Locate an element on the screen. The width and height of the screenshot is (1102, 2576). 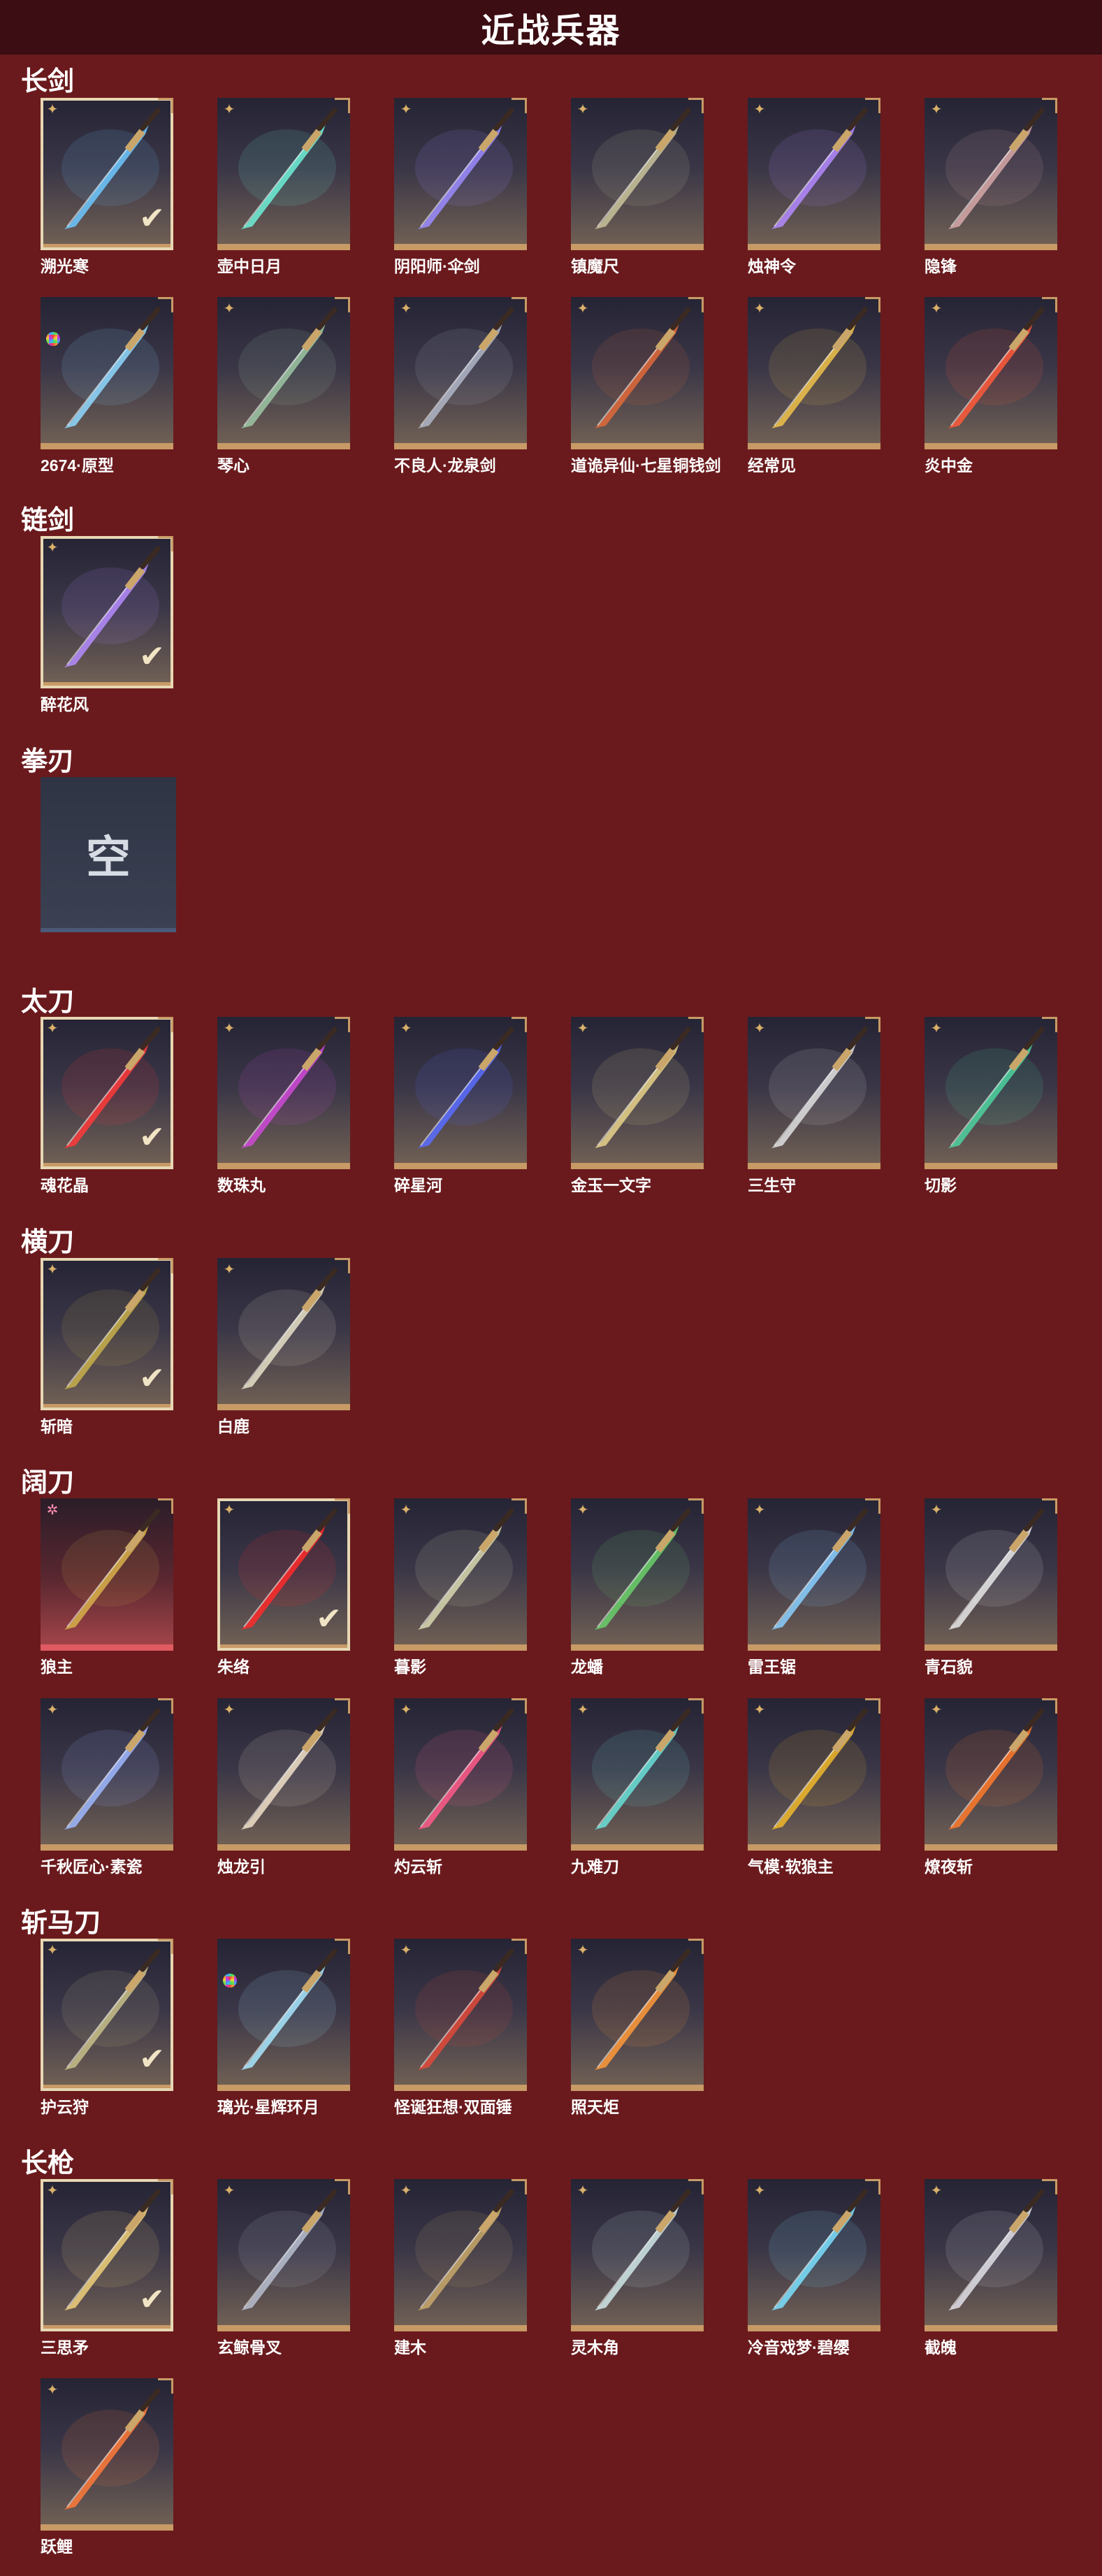
weapon-card: ✦ 雷王锯 is located at coordinates (814, 1587).